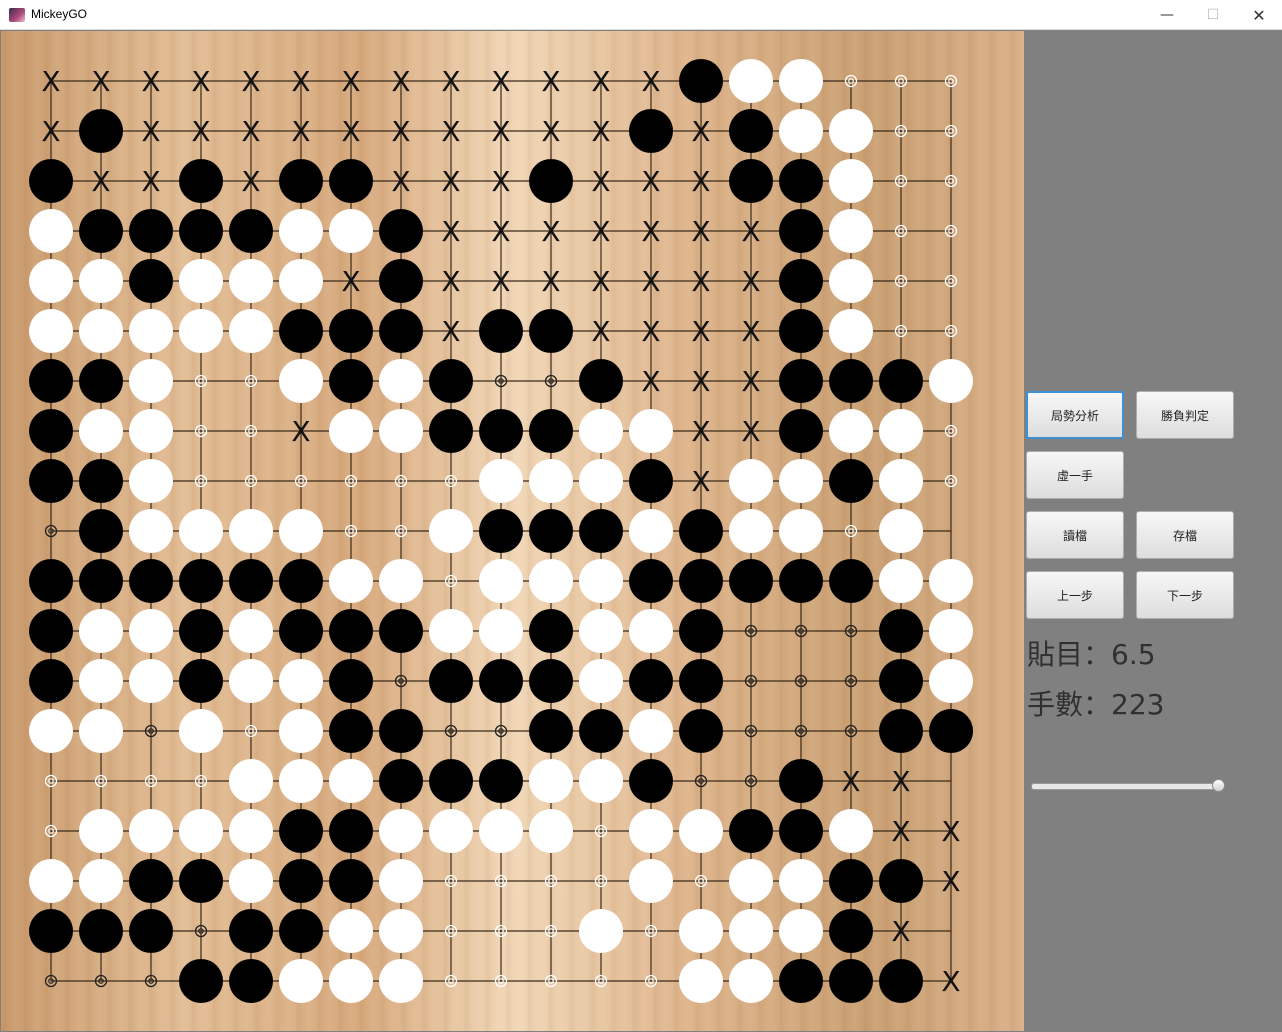 The height and width of the screenshot is (1032, 1282). Describe the element at coordinates (59, 14) in the screenshot. I see `window-title: MickeyGO` at that location.